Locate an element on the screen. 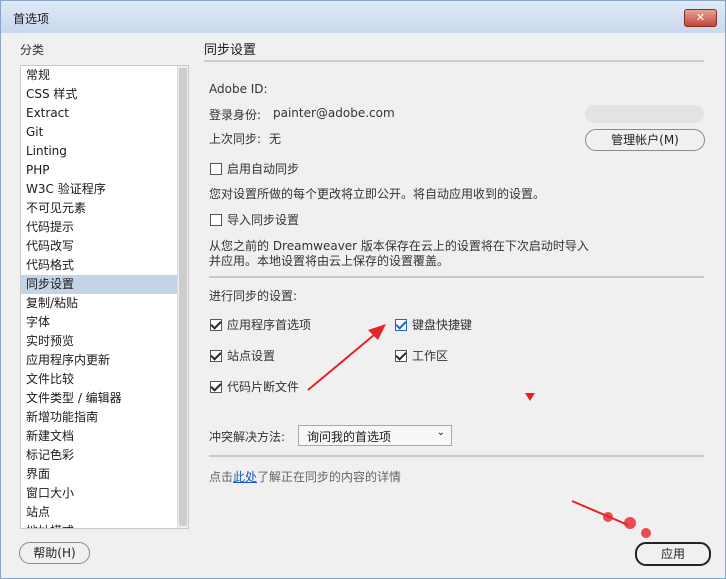 Image resolution: width=726 pixels, height=579 pixels. category-item: 同步设置 is located at coordinates (104, 284).